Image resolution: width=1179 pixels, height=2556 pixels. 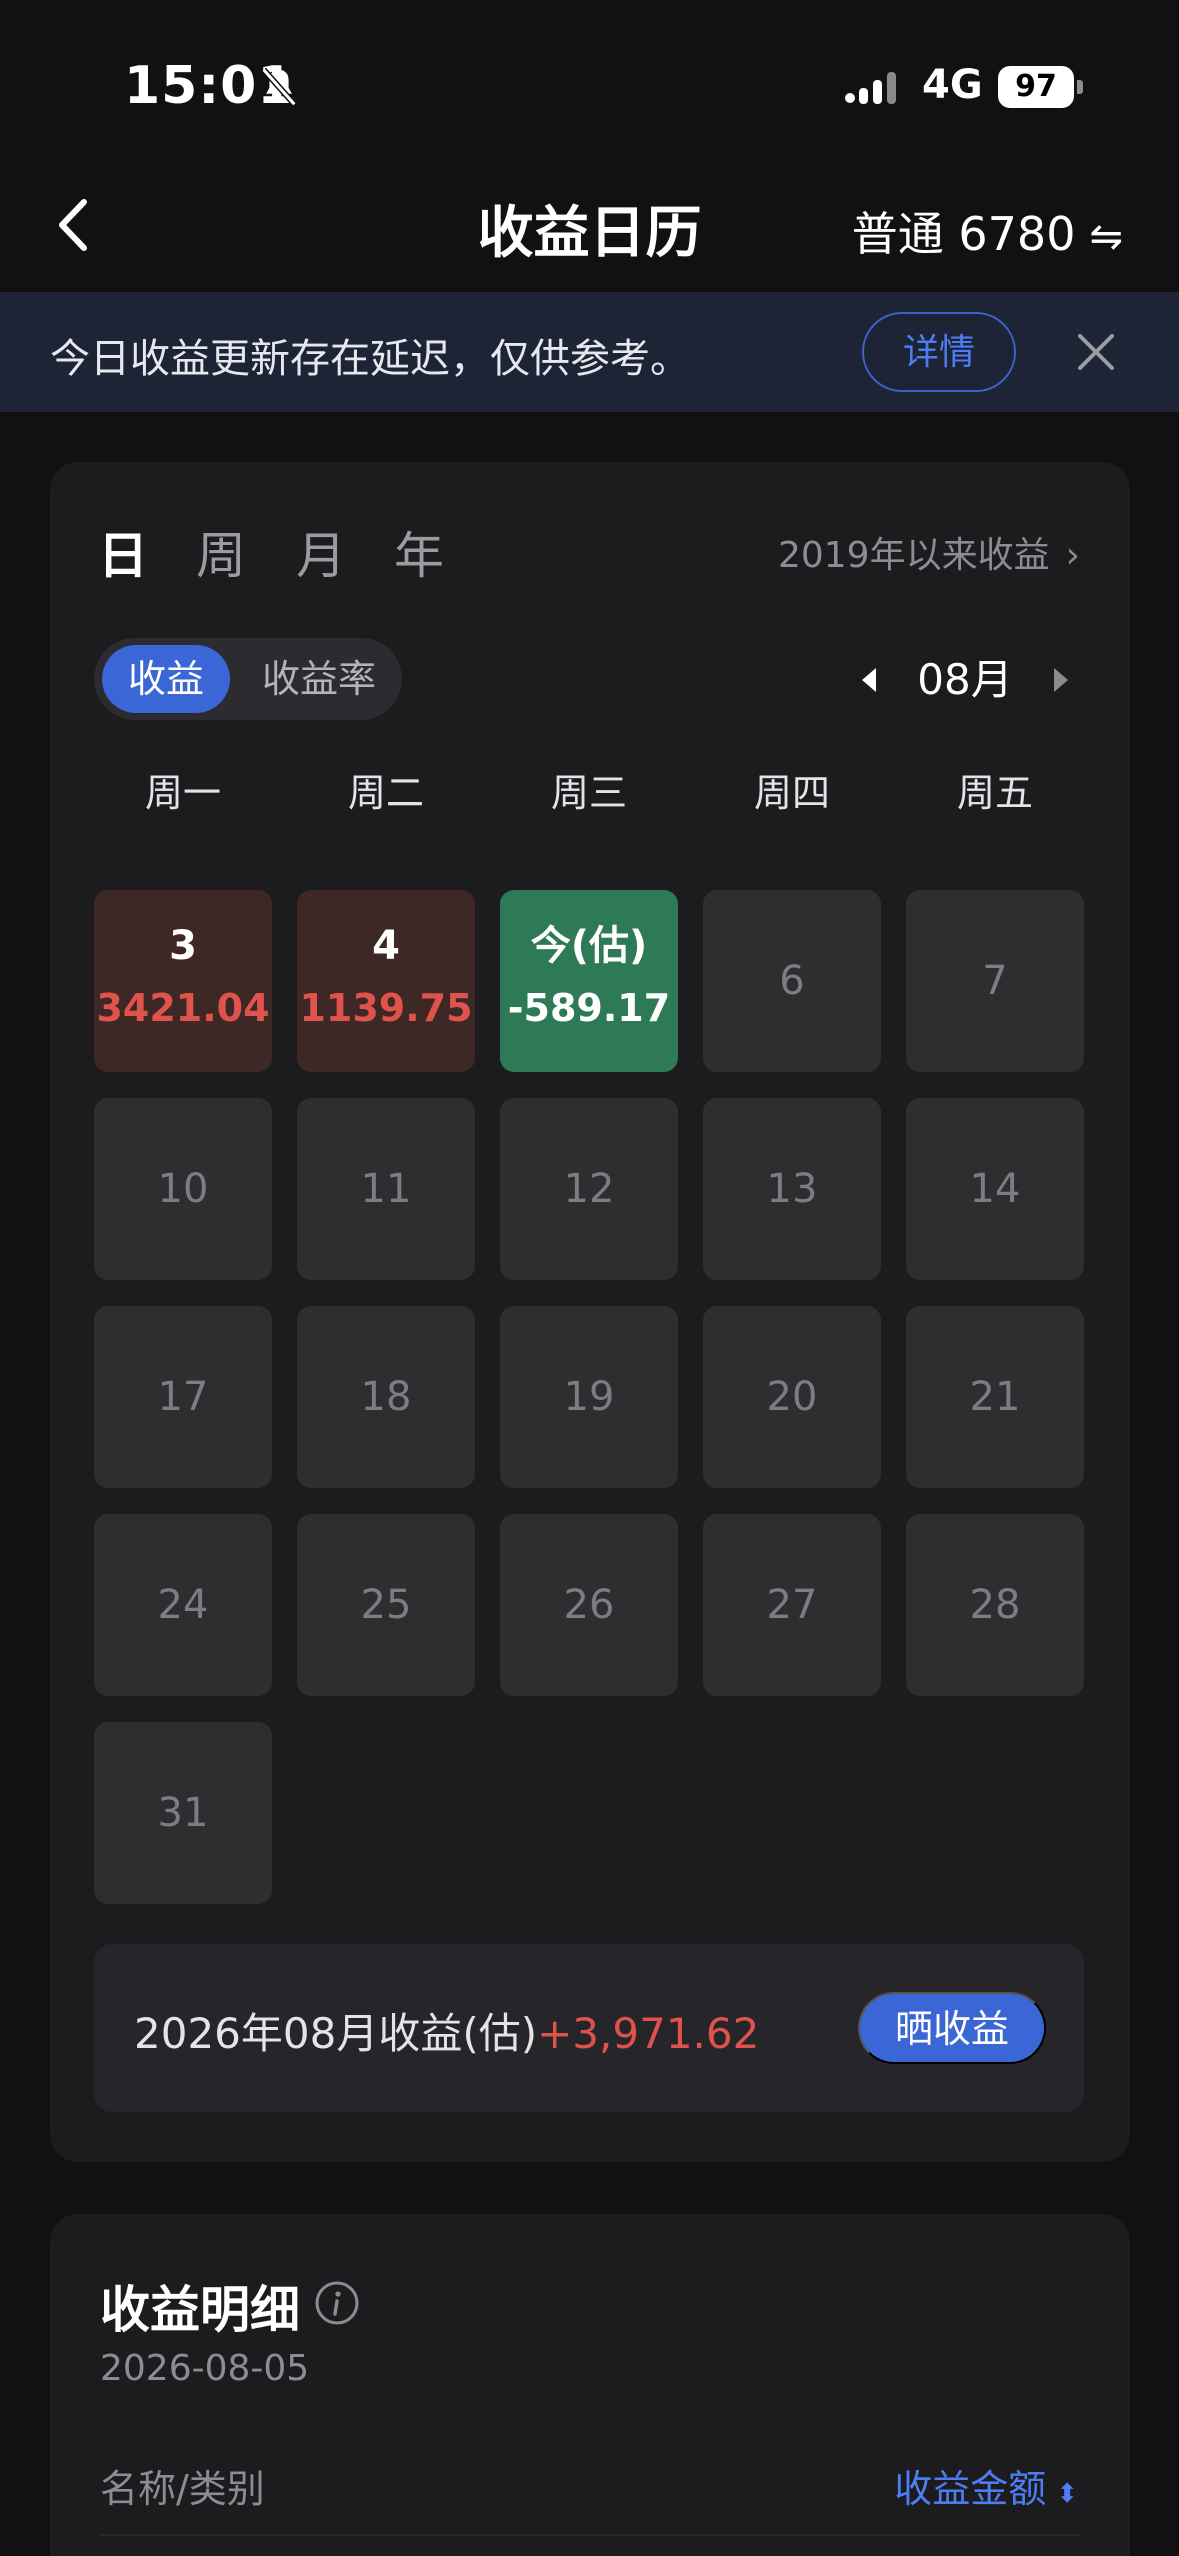 What do you see at coordinates (648, 2033) in the screenshot?
I see `summary-amount: +3,971.62` at bounding box center [648, 2033].